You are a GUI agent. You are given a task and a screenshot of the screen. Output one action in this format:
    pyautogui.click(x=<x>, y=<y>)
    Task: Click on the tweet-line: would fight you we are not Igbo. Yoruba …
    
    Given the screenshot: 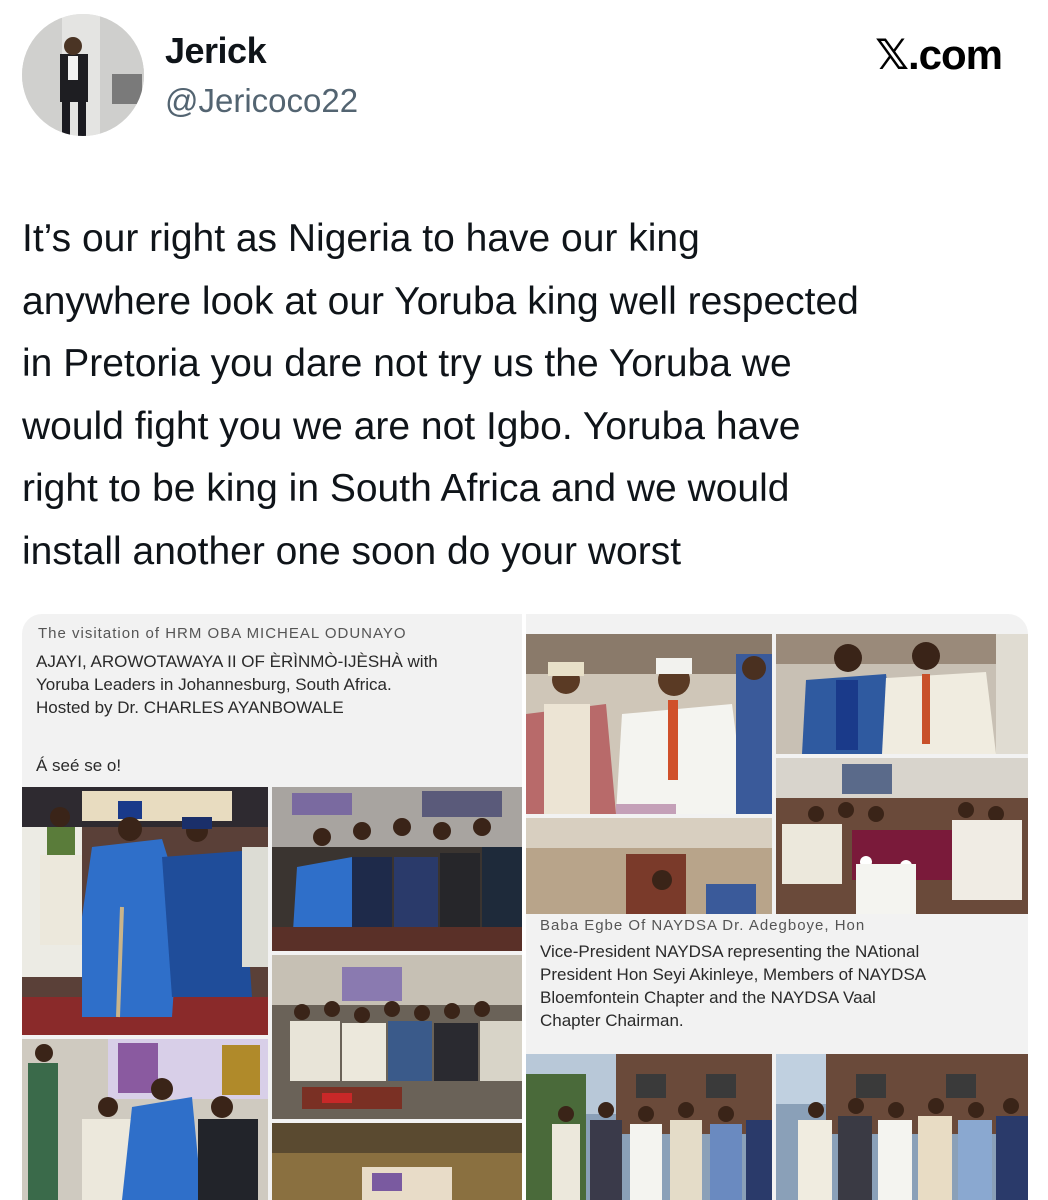 What is the action you would take?
    pyautogui.click(x=411, y=426)
    